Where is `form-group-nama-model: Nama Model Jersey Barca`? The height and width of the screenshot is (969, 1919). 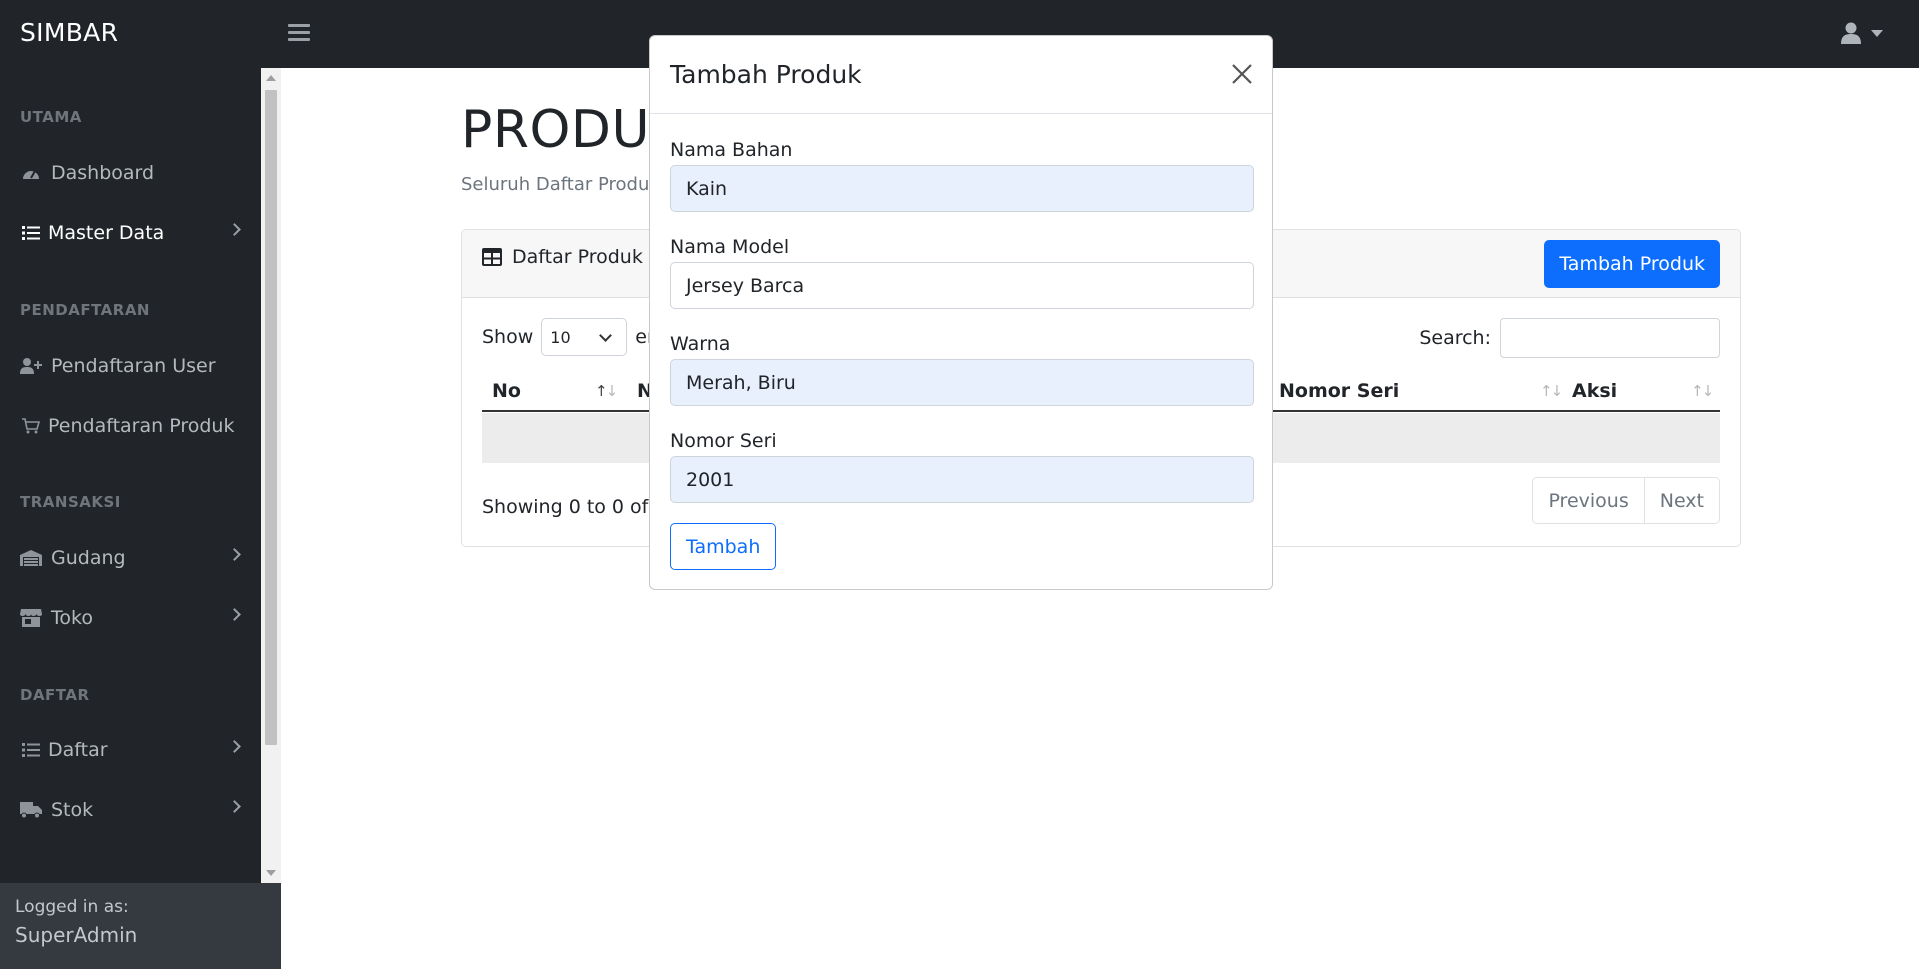 form-group-nama-model: Nama Model Jersey Barca is located at coordinates (962, 272).